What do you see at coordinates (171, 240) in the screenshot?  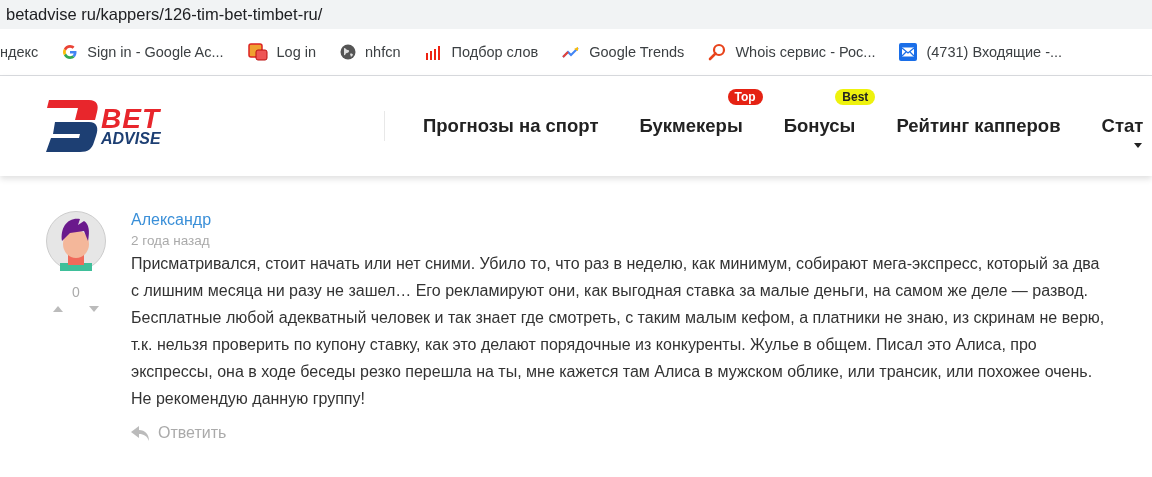 I see `comment-time: 2 года назад` at bounding box center [171, 240].